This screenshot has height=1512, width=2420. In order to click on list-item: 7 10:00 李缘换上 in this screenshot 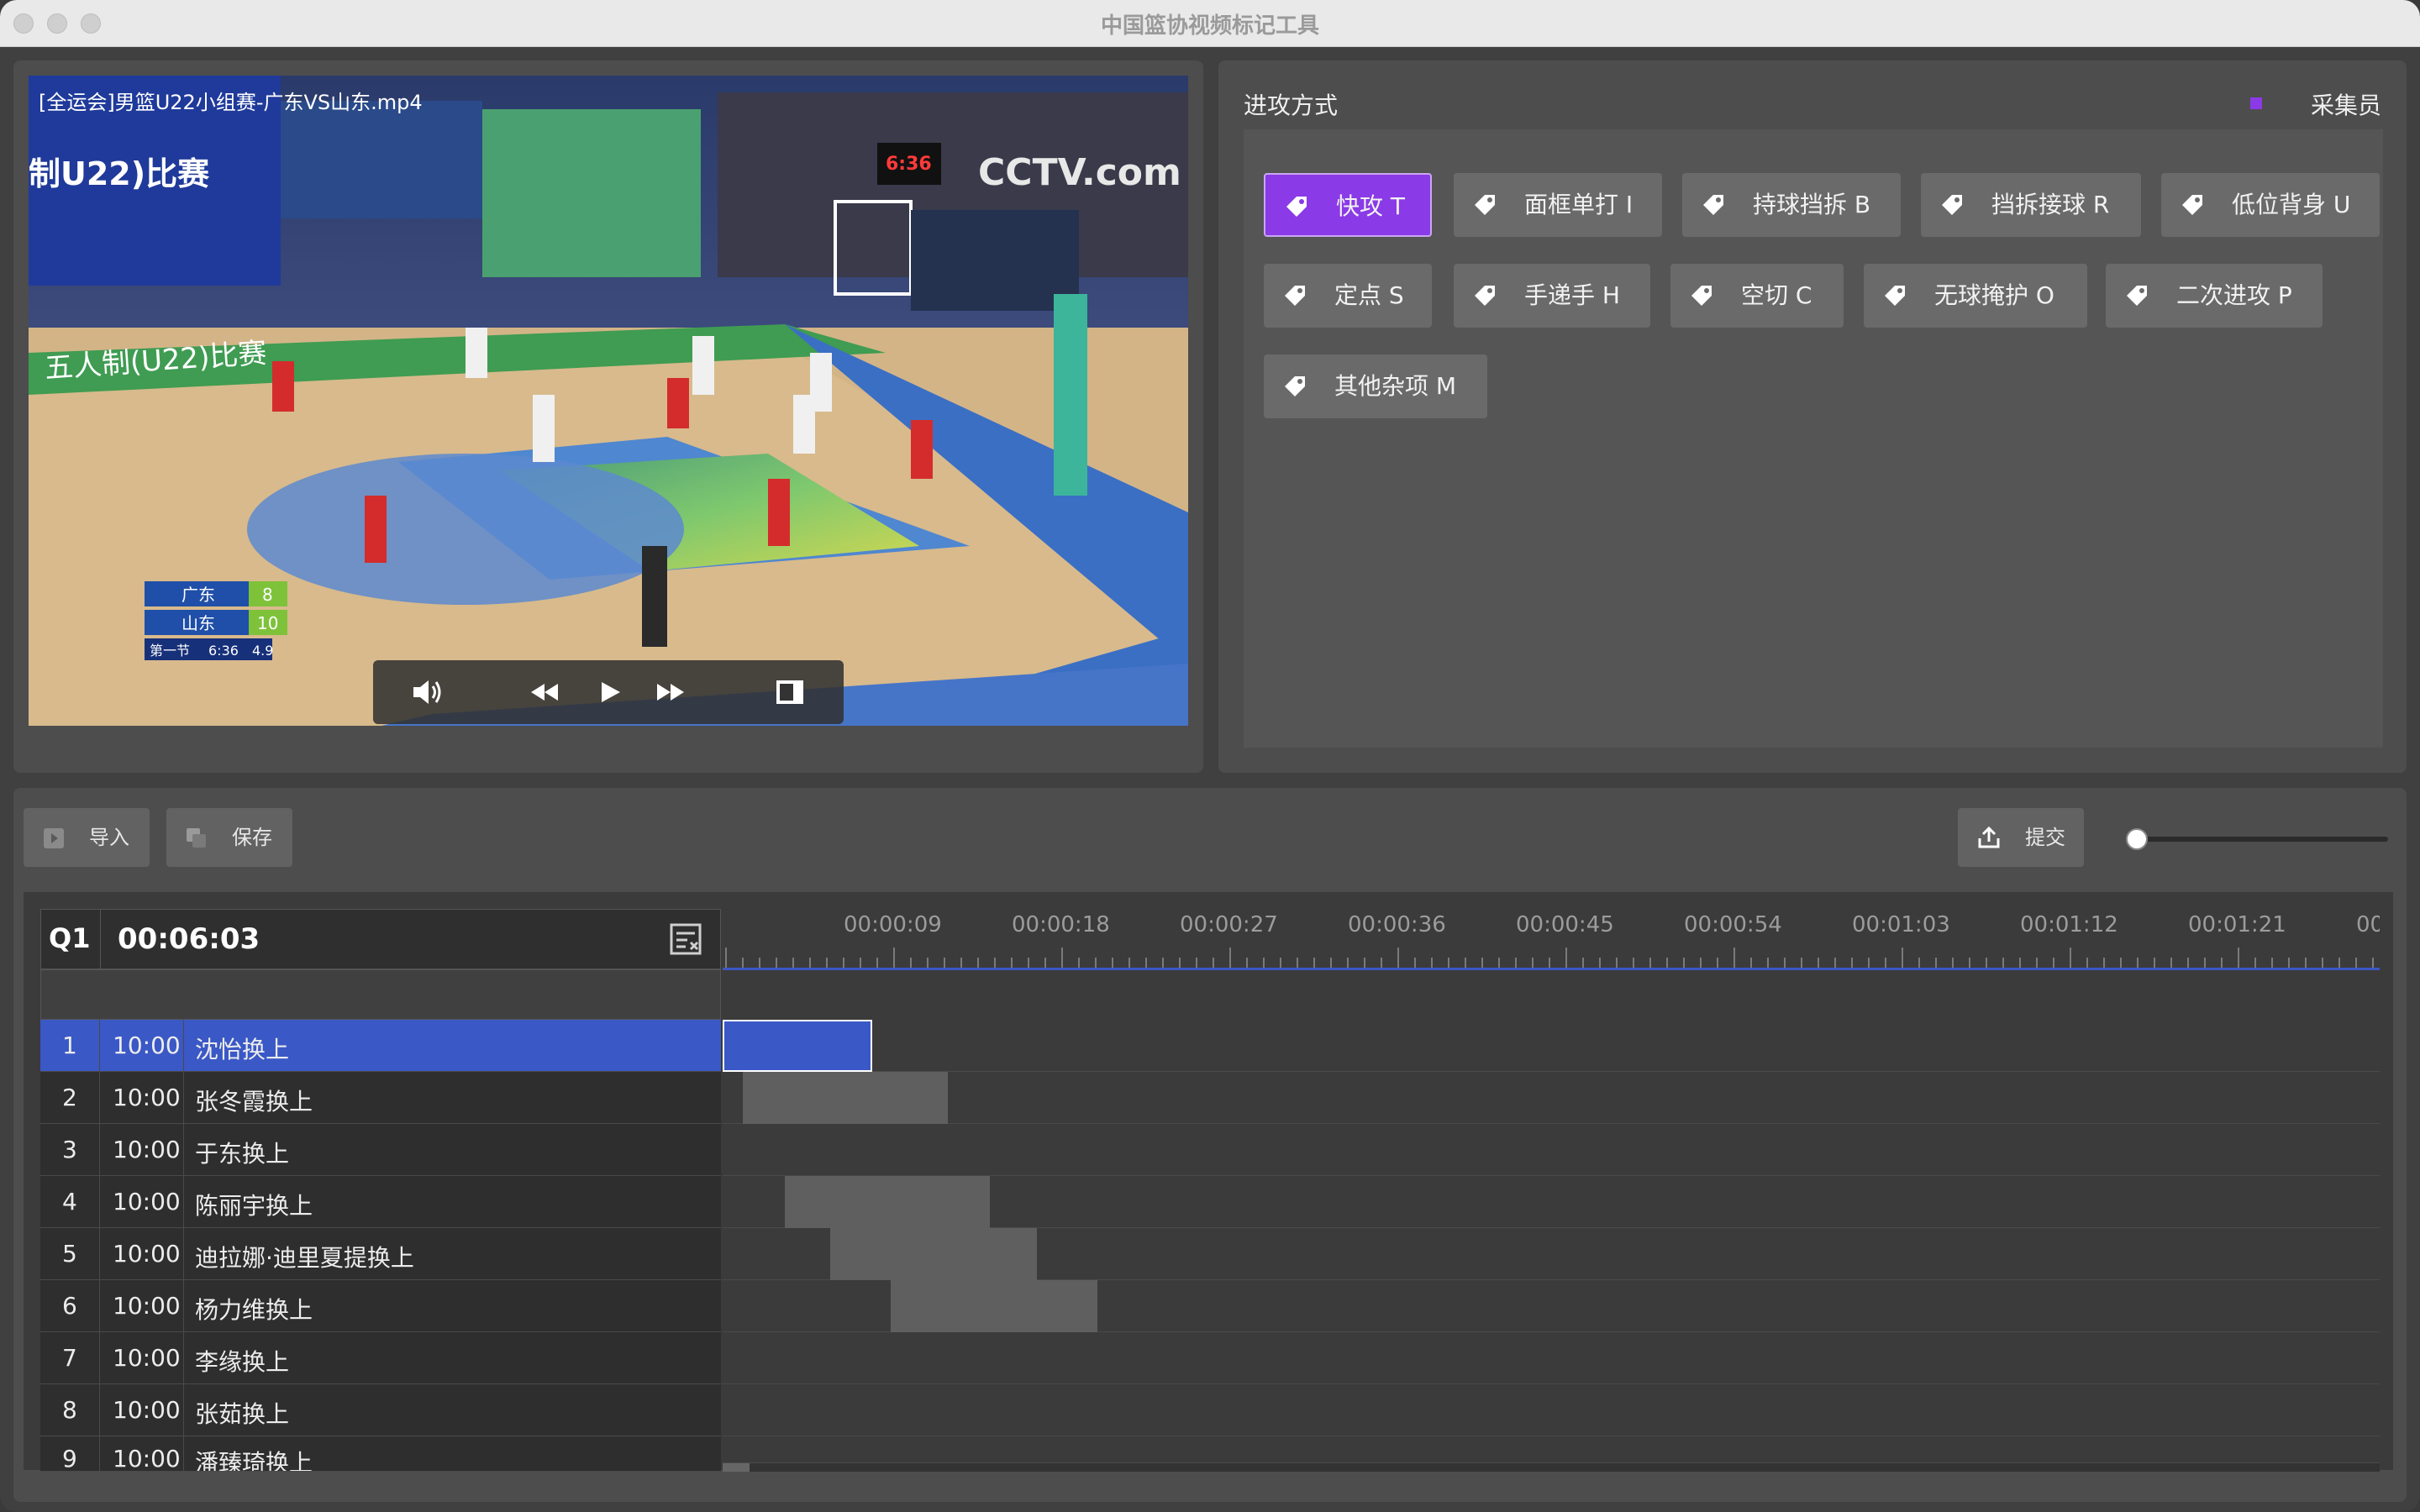, I will do `click(381, 1358)`.